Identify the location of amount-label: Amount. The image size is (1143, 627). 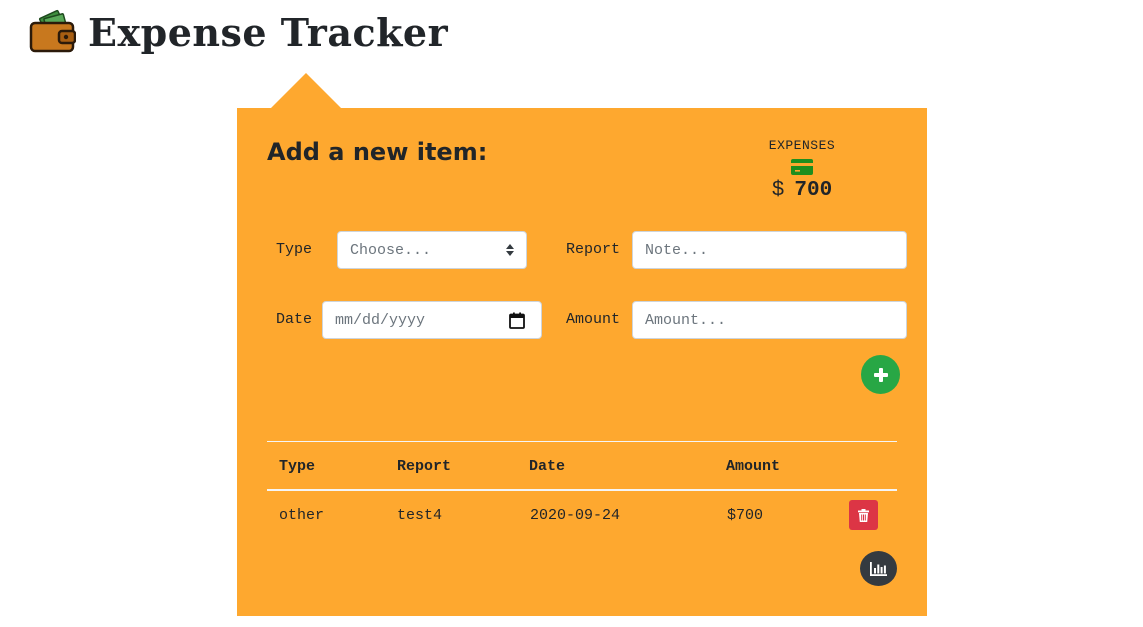
(593, 319).